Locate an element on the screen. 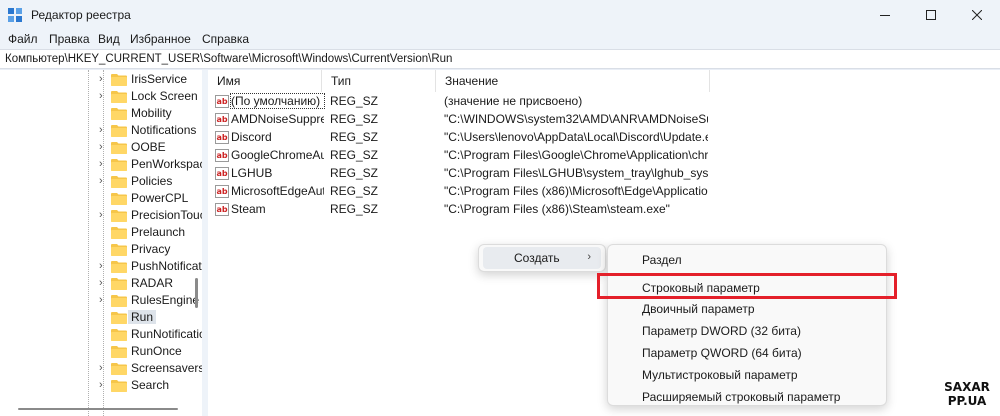 This screenshot has height=416, width=1000. tree-item: › Lock Screen is located at coordinates (101, 96).